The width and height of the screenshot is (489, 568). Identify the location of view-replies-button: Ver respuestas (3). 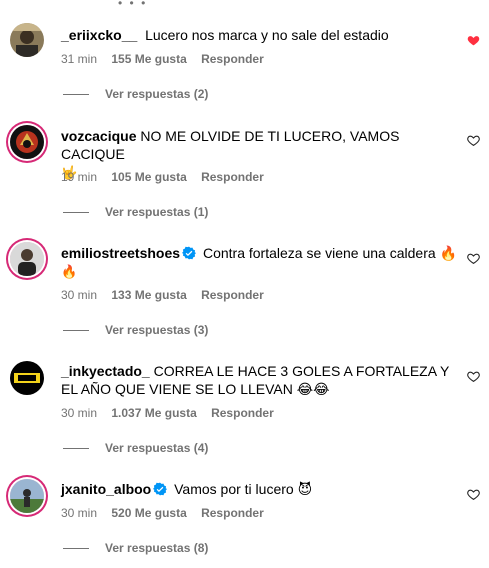
(135, 330).